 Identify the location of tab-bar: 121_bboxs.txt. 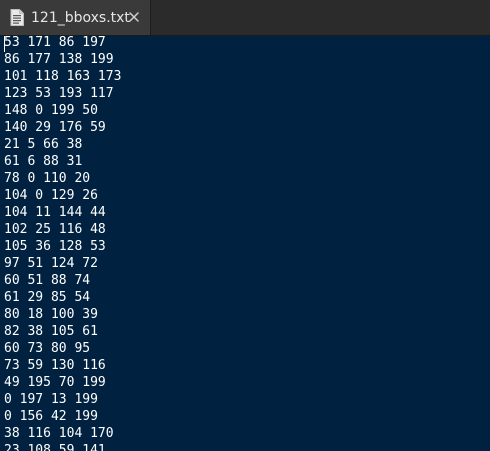
(245, 18).